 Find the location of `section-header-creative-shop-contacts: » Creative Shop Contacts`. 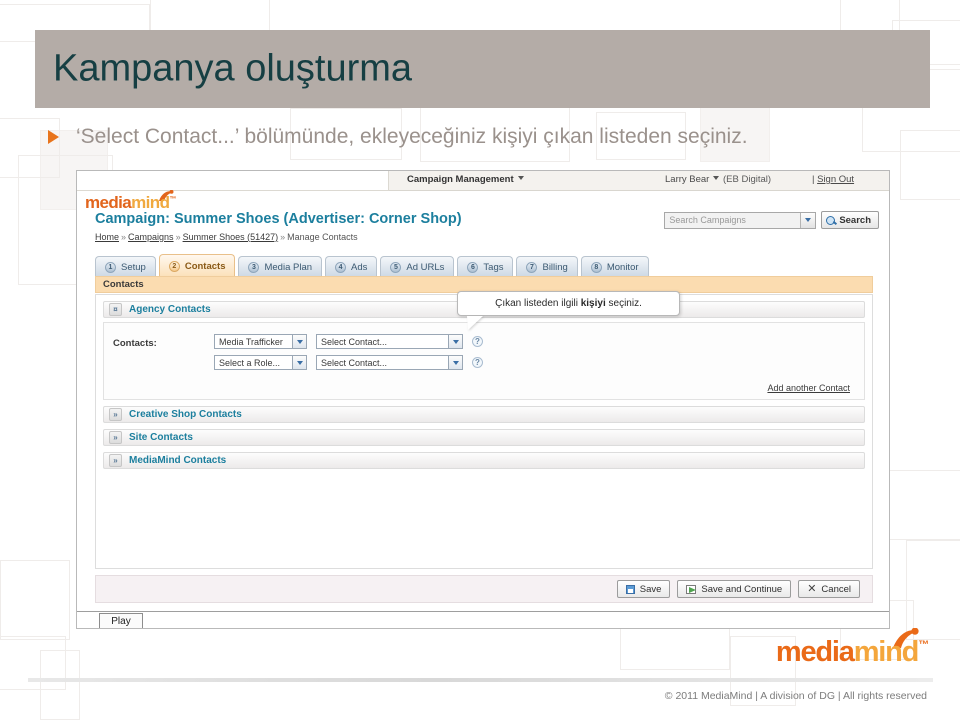

section-header-creative-shop-contacts: » Creative Shop Contacts is located at coordinates (484, 414).